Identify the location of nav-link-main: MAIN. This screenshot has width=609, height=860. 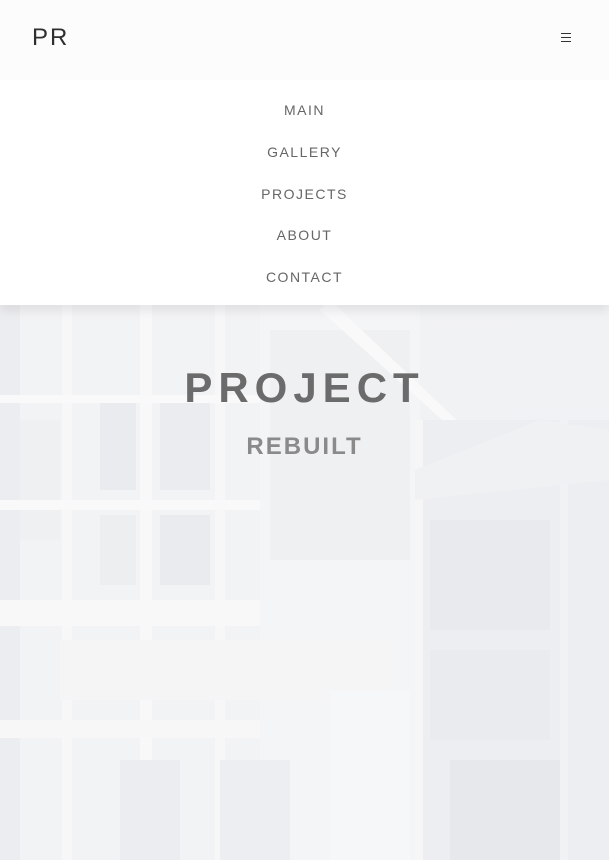
(304, 110).